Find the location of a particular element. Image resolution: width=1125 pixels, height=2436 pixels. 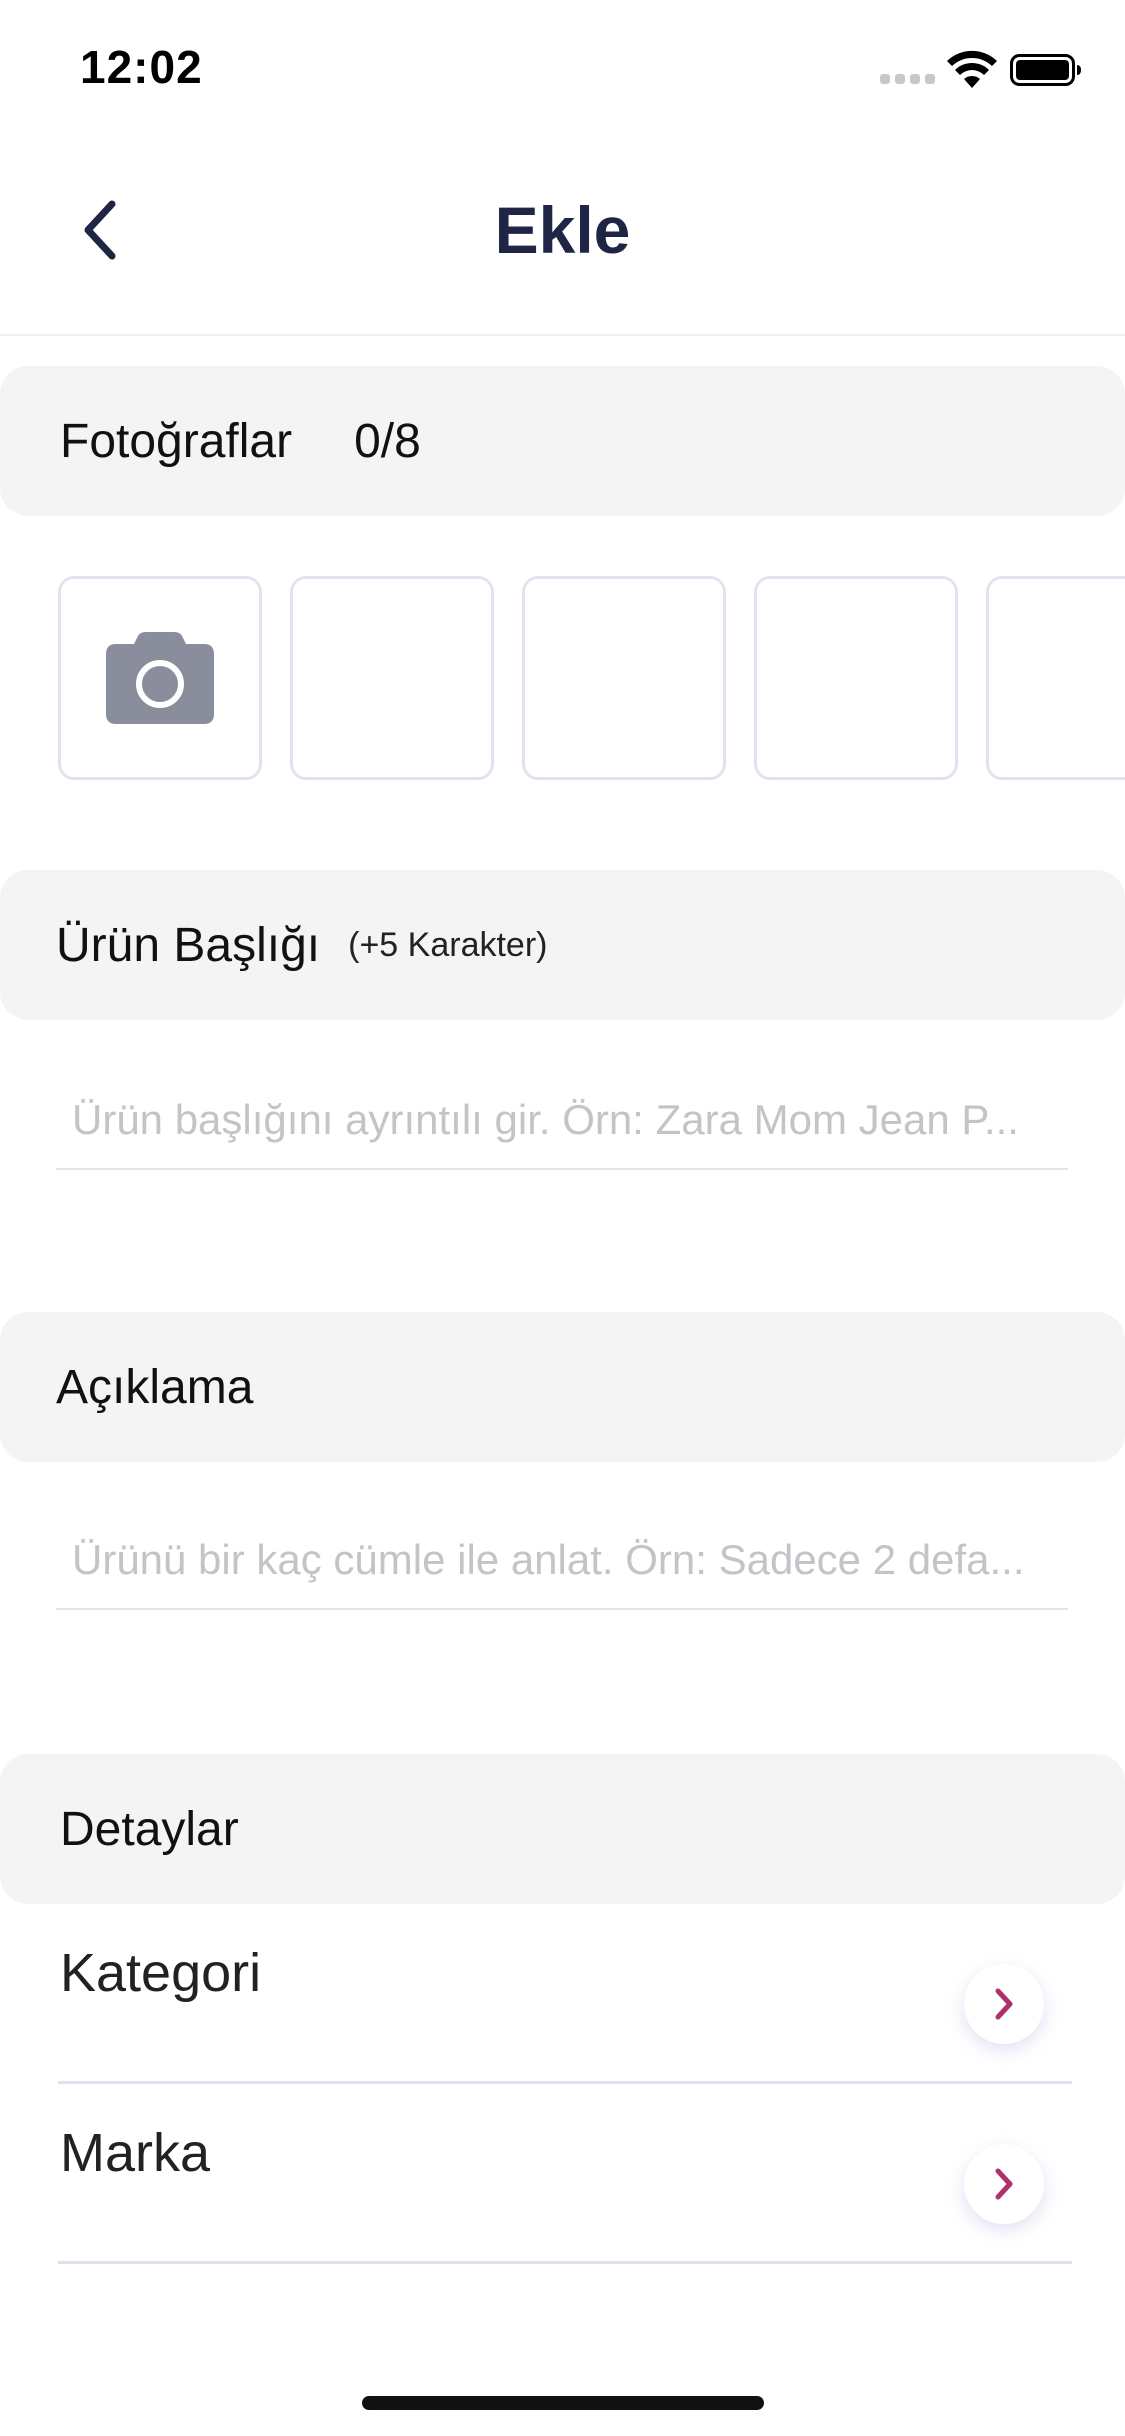

description-input is located at coordinates (562, 1561).